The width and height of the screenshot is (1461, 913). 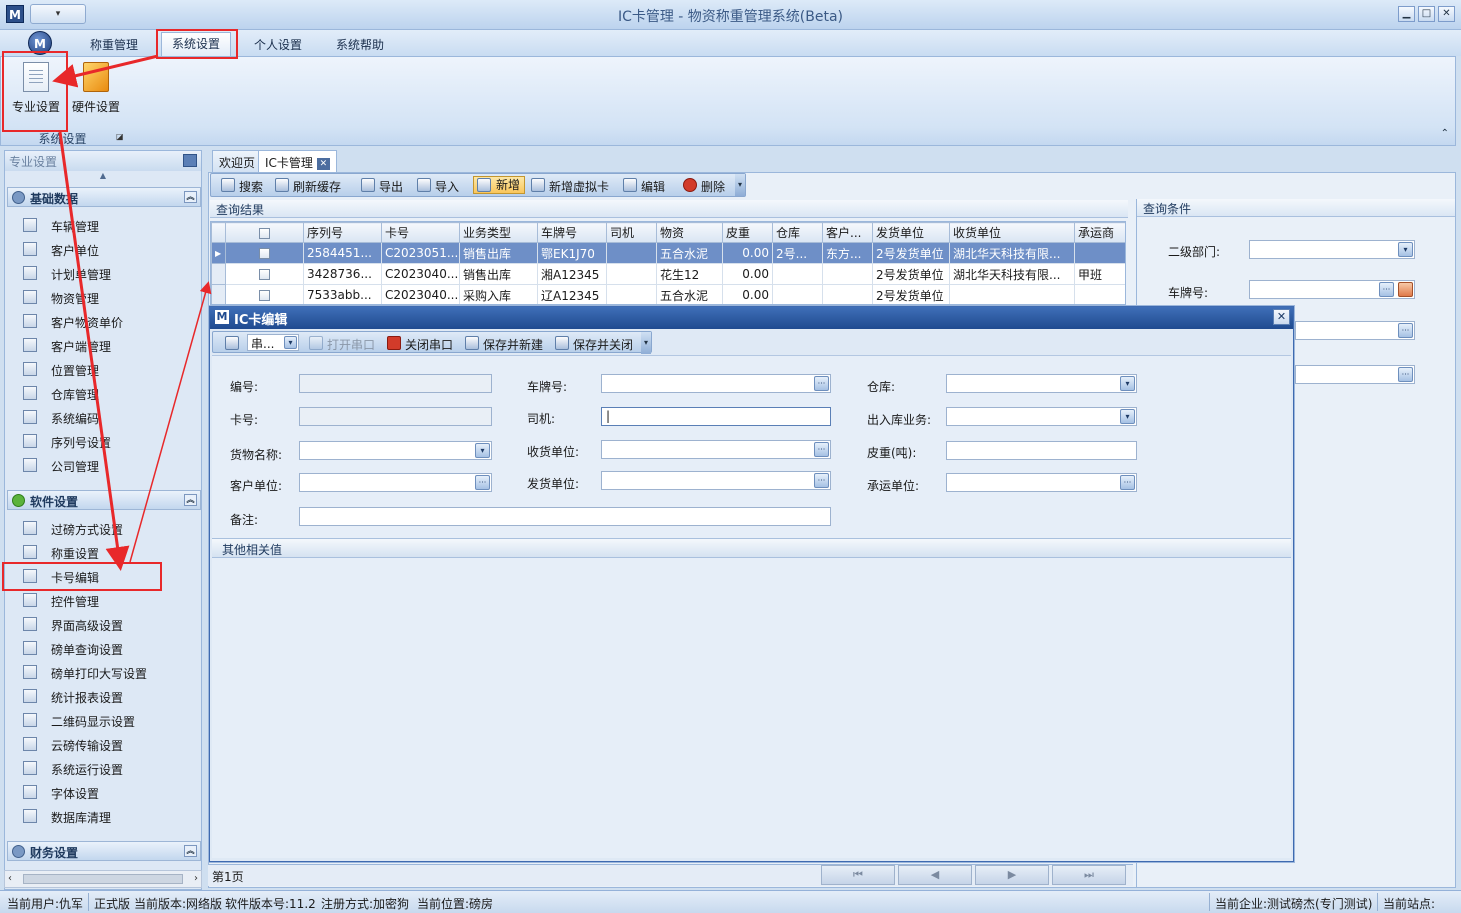 What do you see at coordinates (103, 249) in the screenshot?
I see `sidebar-item: 客户单位` at bounding box center [103, 249].